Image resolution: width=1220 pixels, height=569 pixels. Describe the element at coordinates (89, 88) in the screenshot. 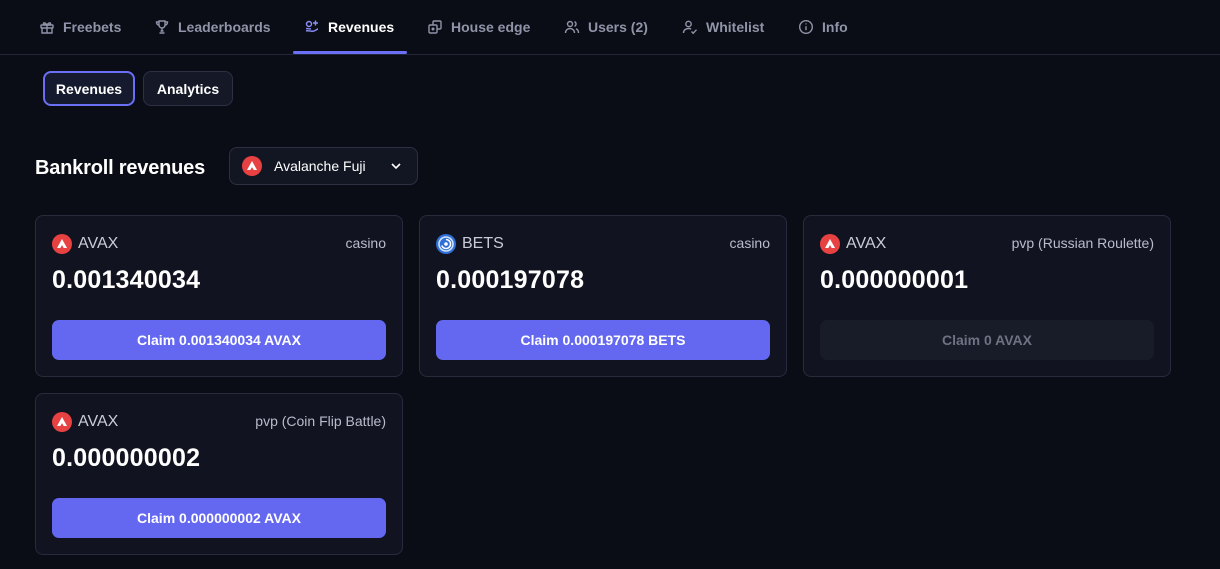

I see `subtab-revenues: Revenues` at that location.